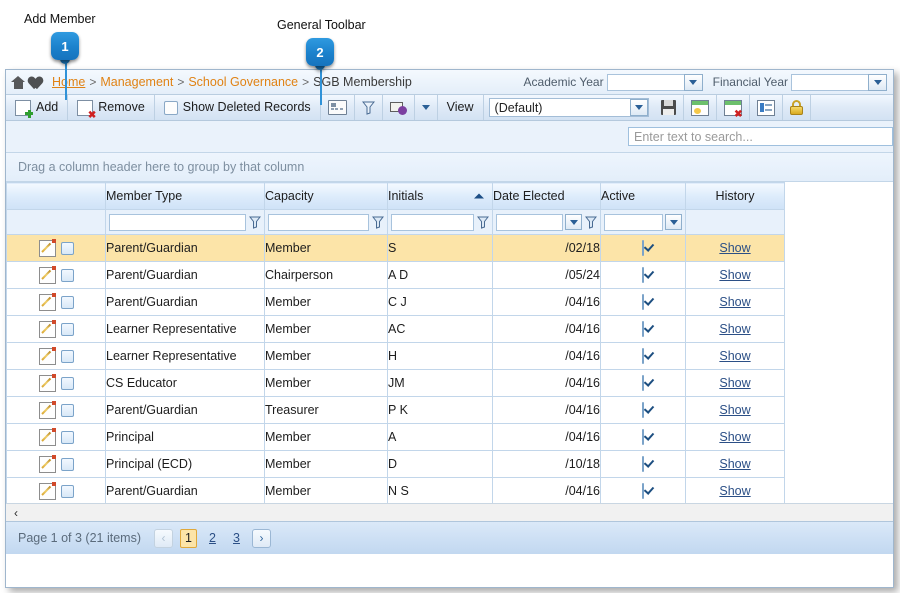 The image size is (900, 593). I want to click on home-icon, so click(18, 82).